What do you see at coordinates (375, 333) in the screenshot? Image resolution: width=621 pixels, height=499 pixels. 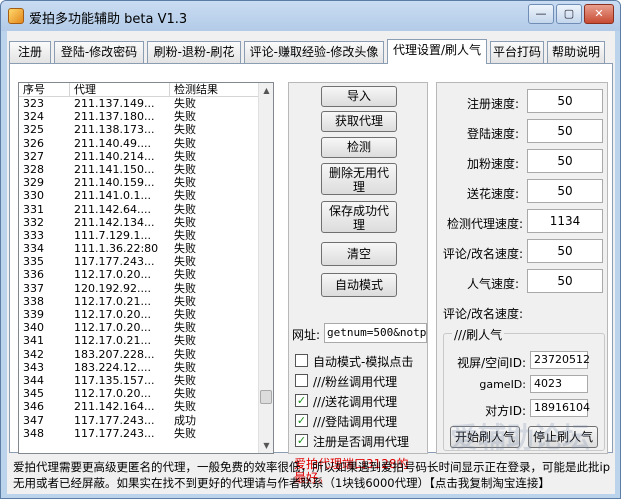 I see `url-input: getnum=500&notpo` at bounding box center [375, 333].